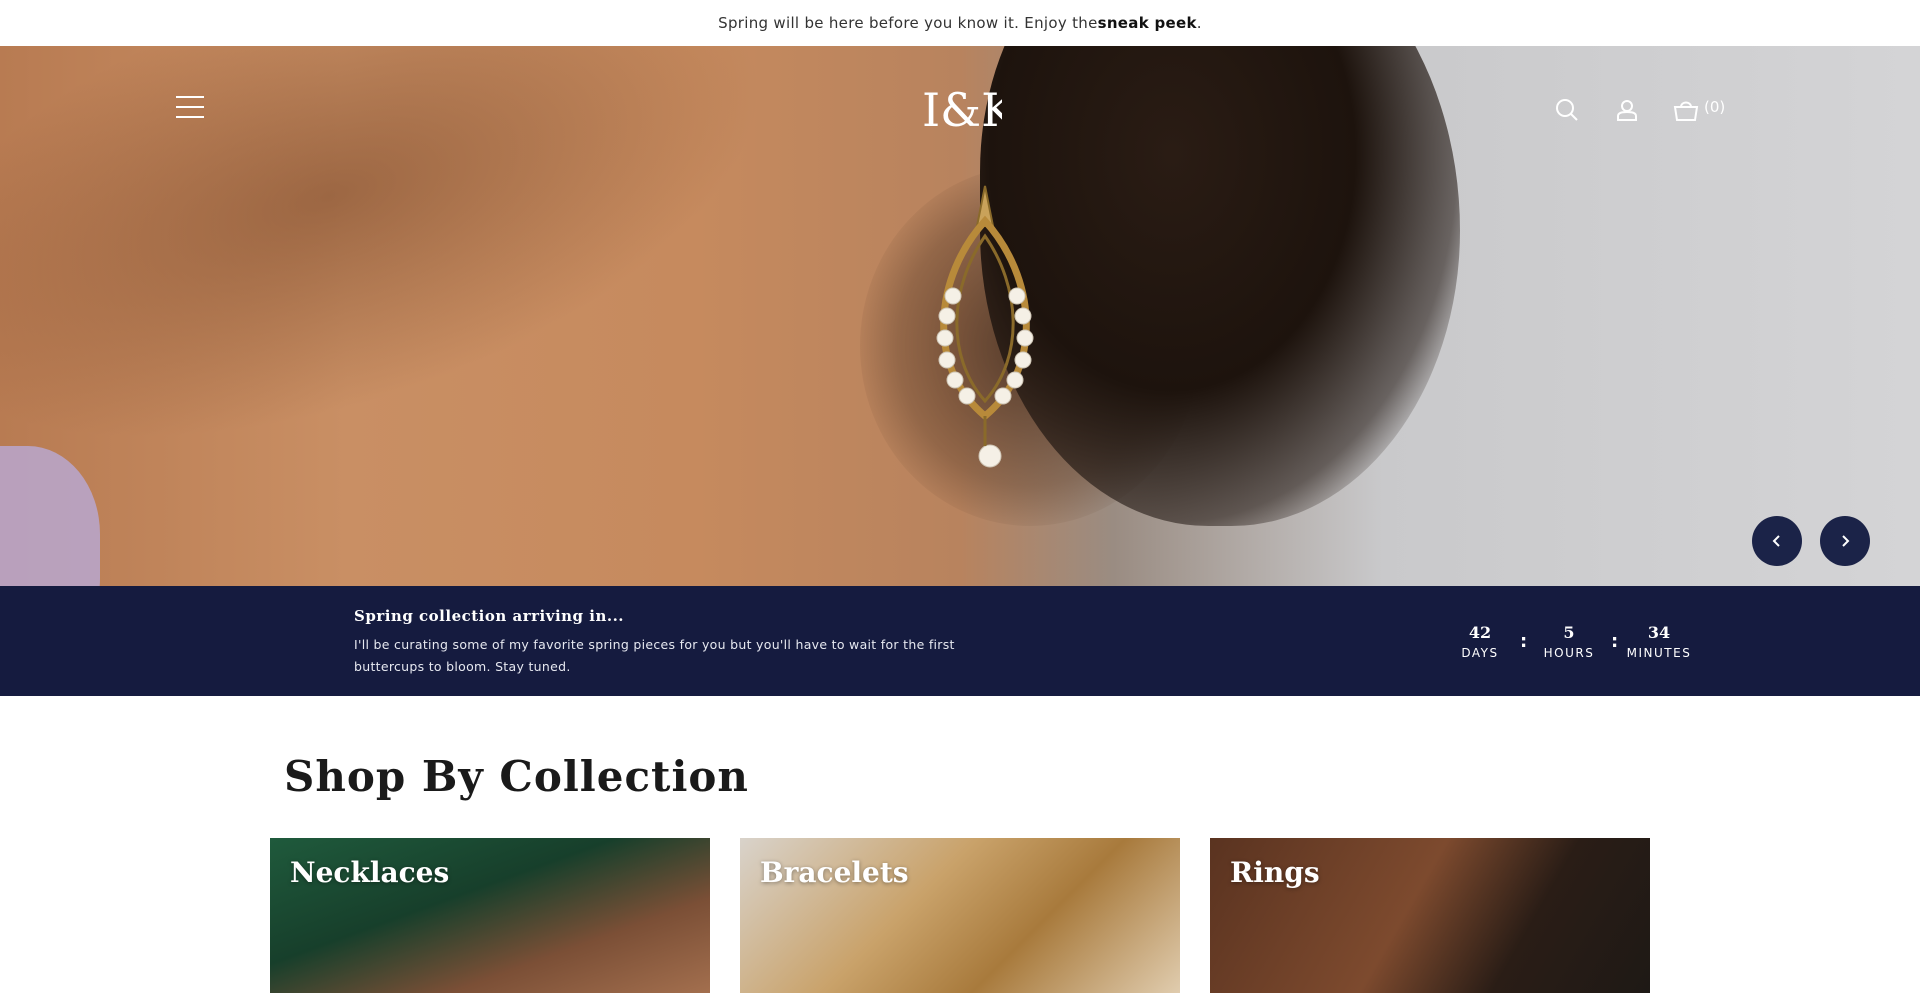  What do you see at coordinates (50, 516) in the screenshot?
I see `hero-shoulder` at bounding box center [50, 516].